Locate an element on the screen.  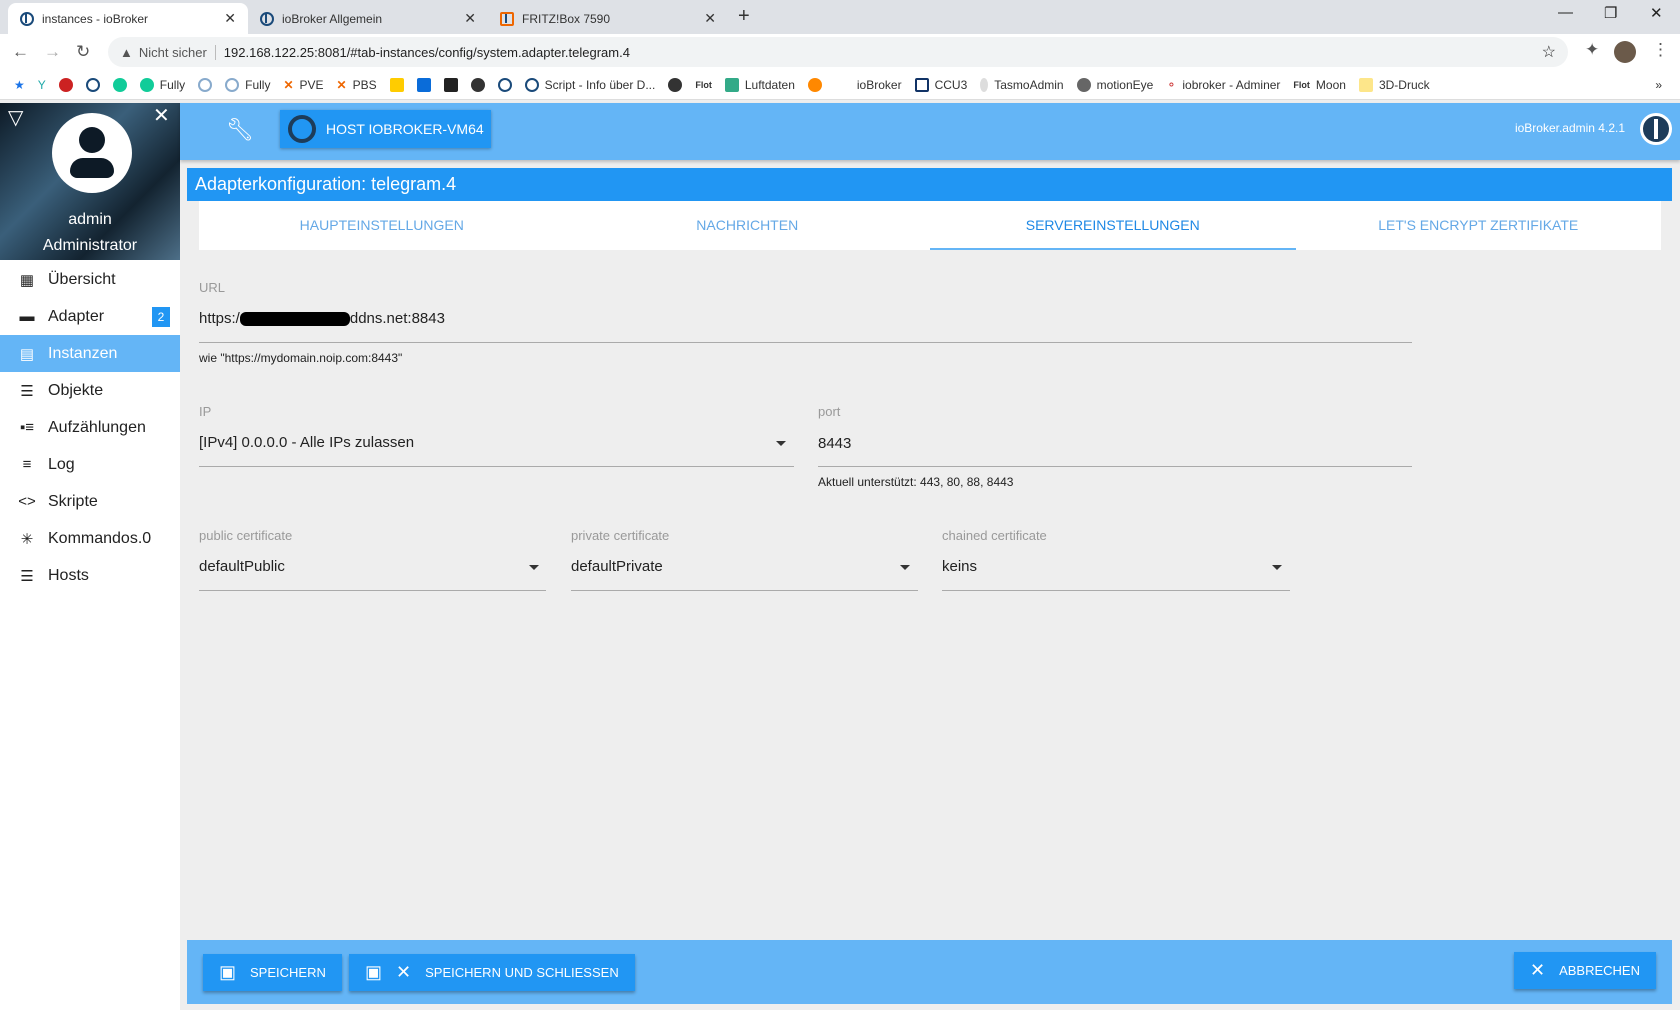
chained-cert-select: keins is located at coordinates (959, 566).